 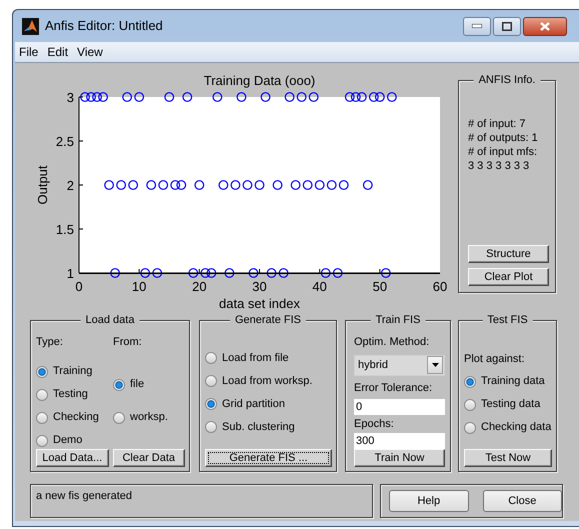 I want to click on radio-label: Checking data, so click(x=516, y=427).